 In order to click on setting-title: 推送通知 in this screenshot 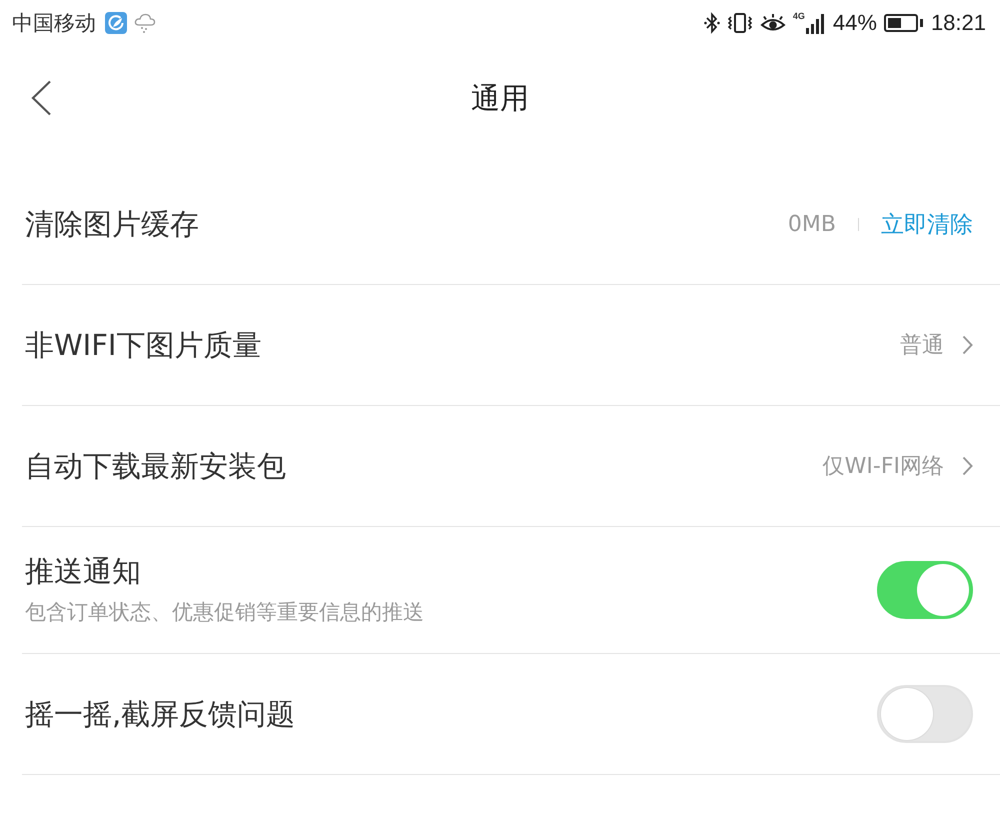, I will do `click(83, 571)`.